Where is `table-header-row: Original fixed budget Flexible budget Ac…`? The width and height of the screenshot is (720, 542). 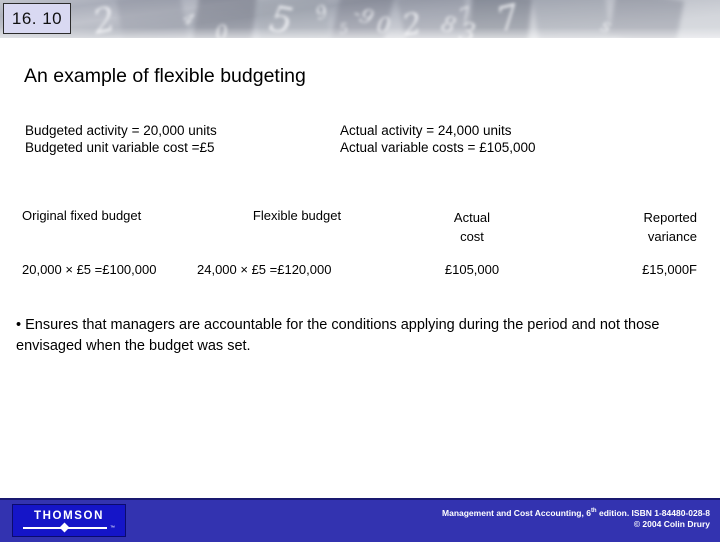
table-header-row: Original fixed budget Flexible budget Ac… is located at coordinates (360, 227).